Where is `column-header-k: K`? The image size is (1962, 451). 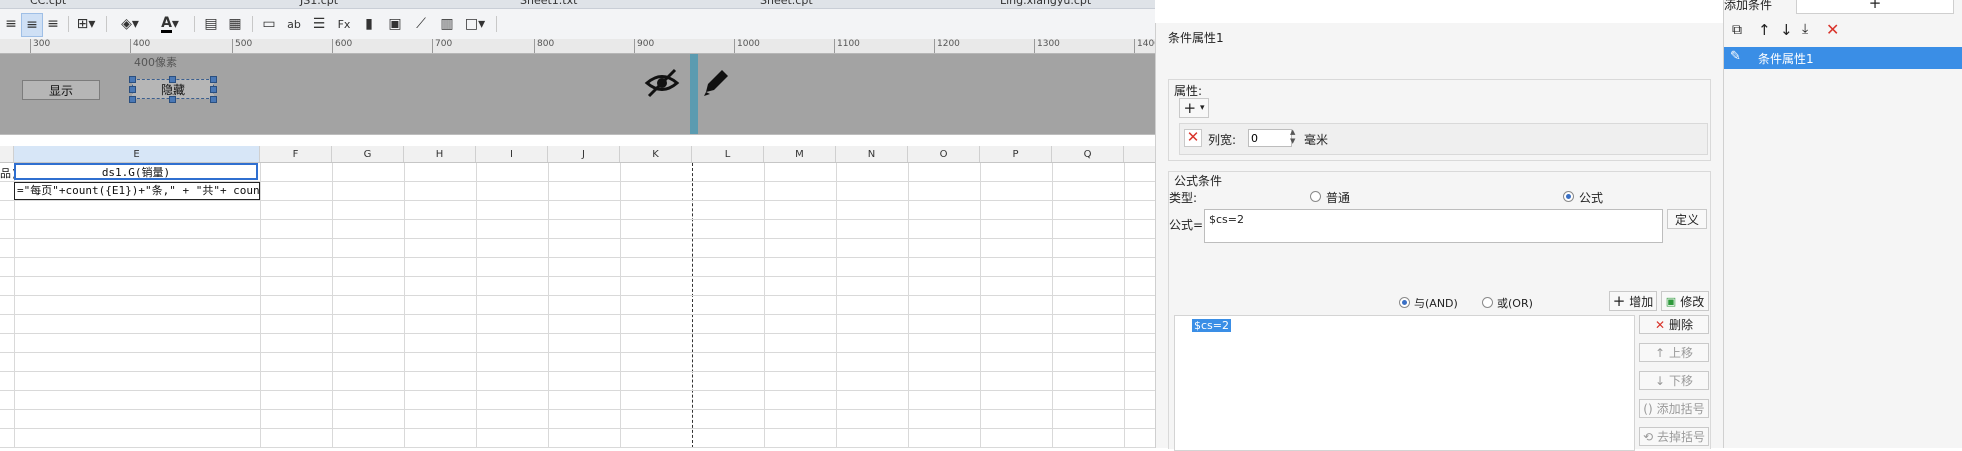
column-header-k: K is located at coordinates (656, 154).